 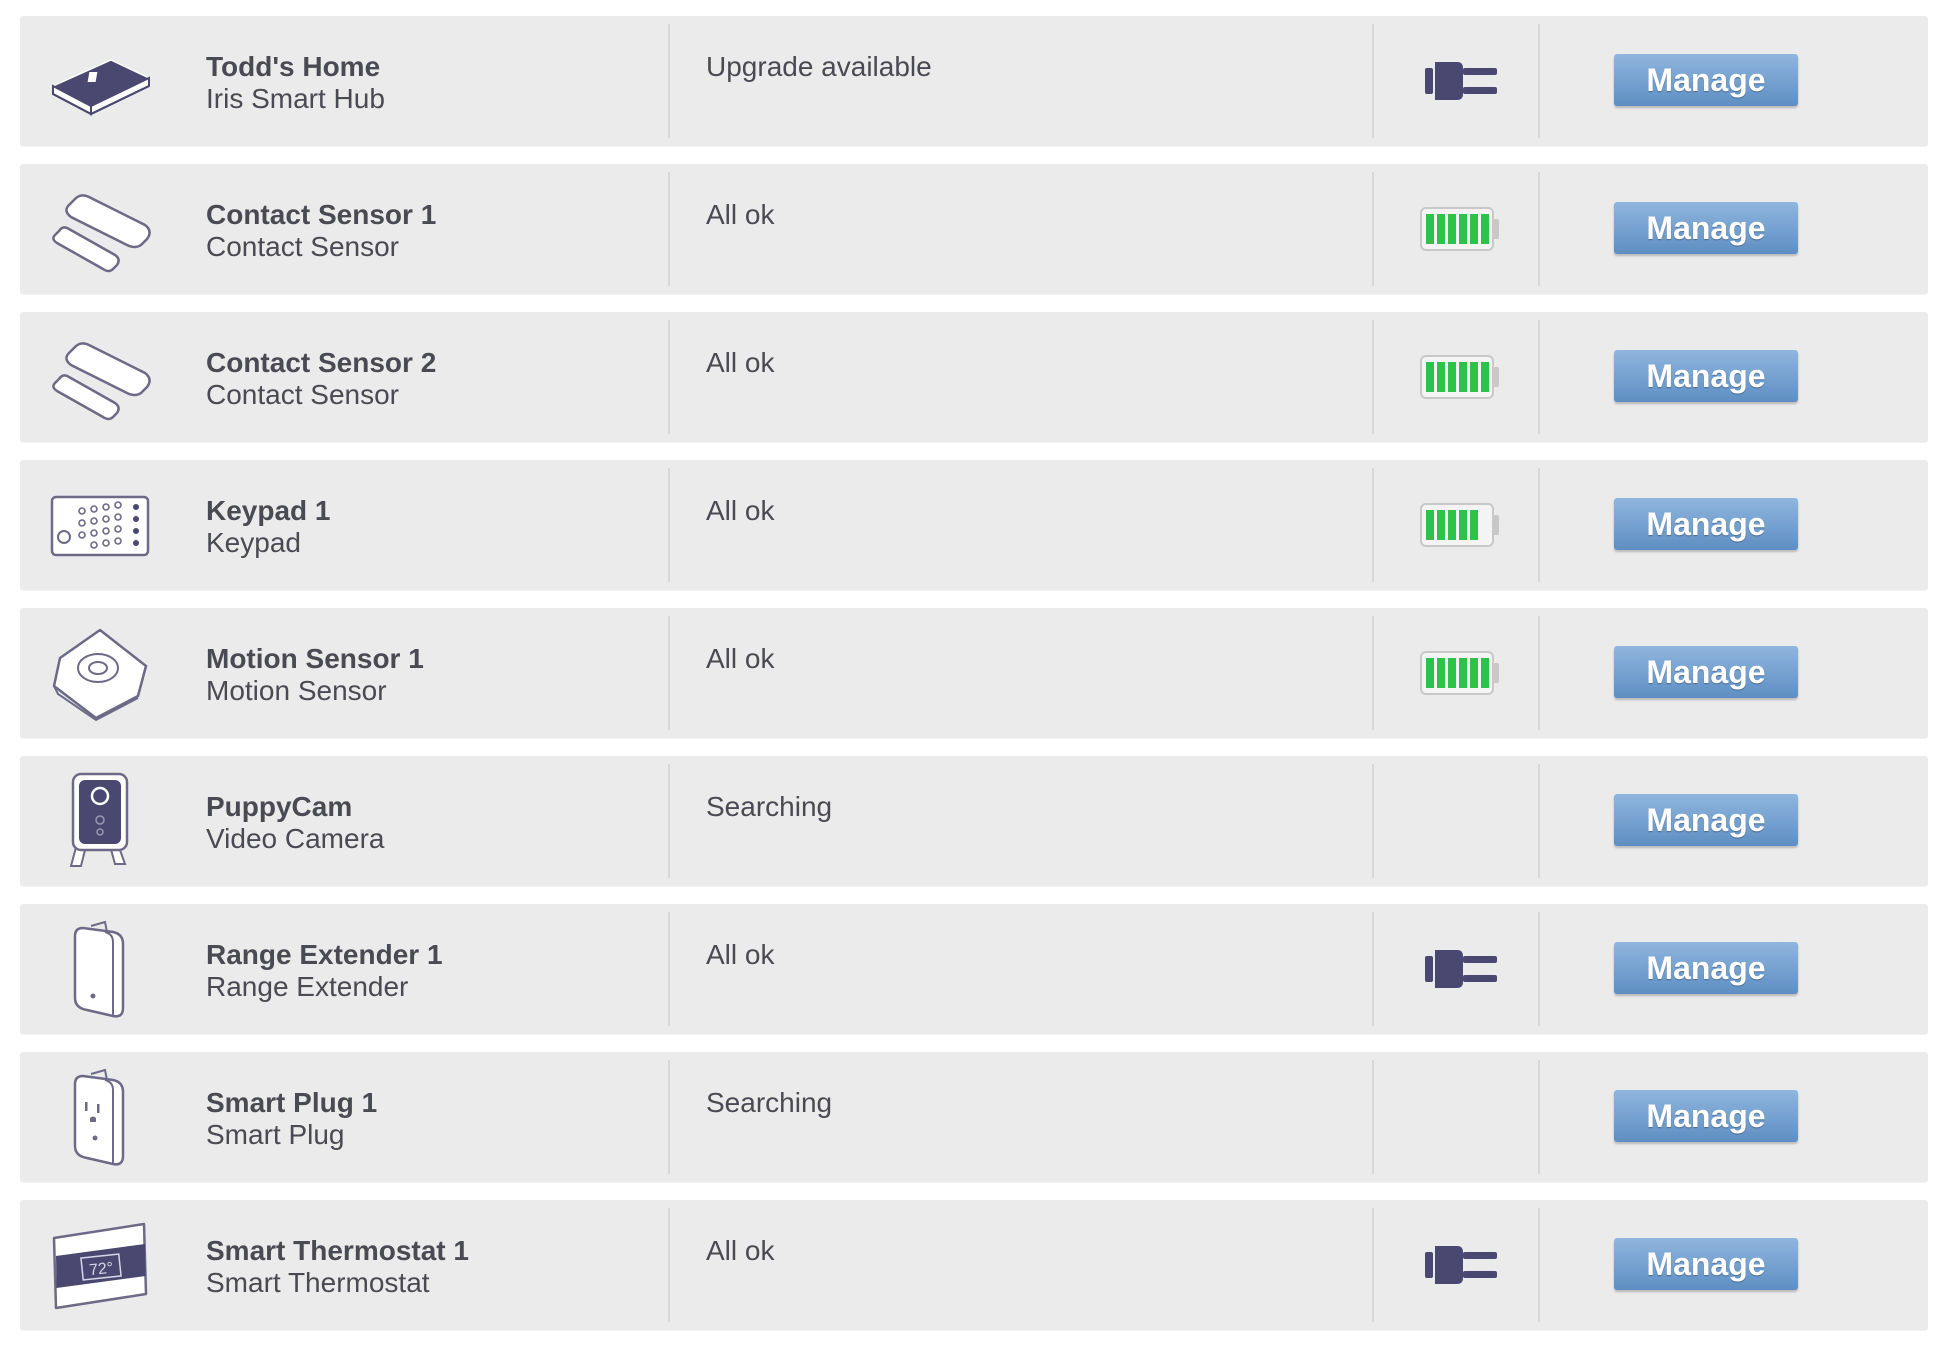 What do you see at coordinates (307, 986) in the screenshot?
I see `device-type: Range Extender` at bounding box center [307, 986].